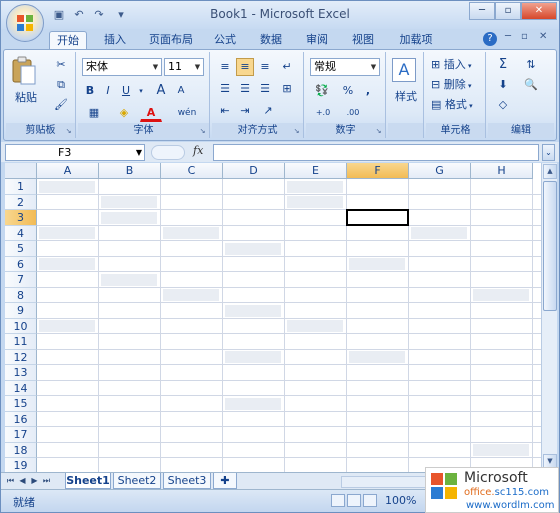  Describe the element at coordinates (68, 131) in the screenshot. I see `clipboard-launcher-icon: ↘` at that location.